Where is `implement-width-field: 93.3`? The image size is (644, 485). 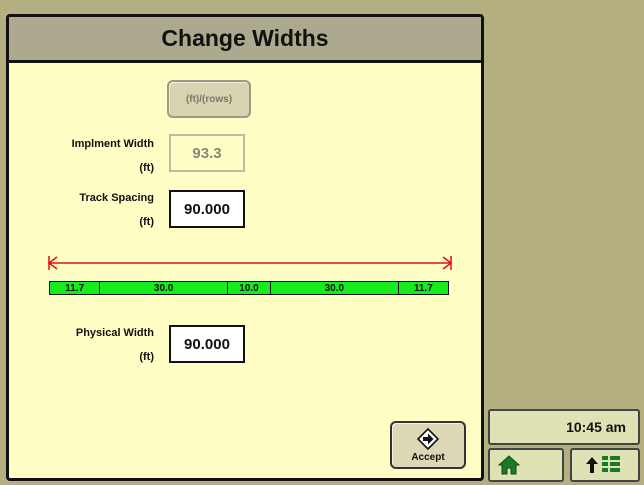
implement-width-field: 93.3 is located at coordinates (207, 153).